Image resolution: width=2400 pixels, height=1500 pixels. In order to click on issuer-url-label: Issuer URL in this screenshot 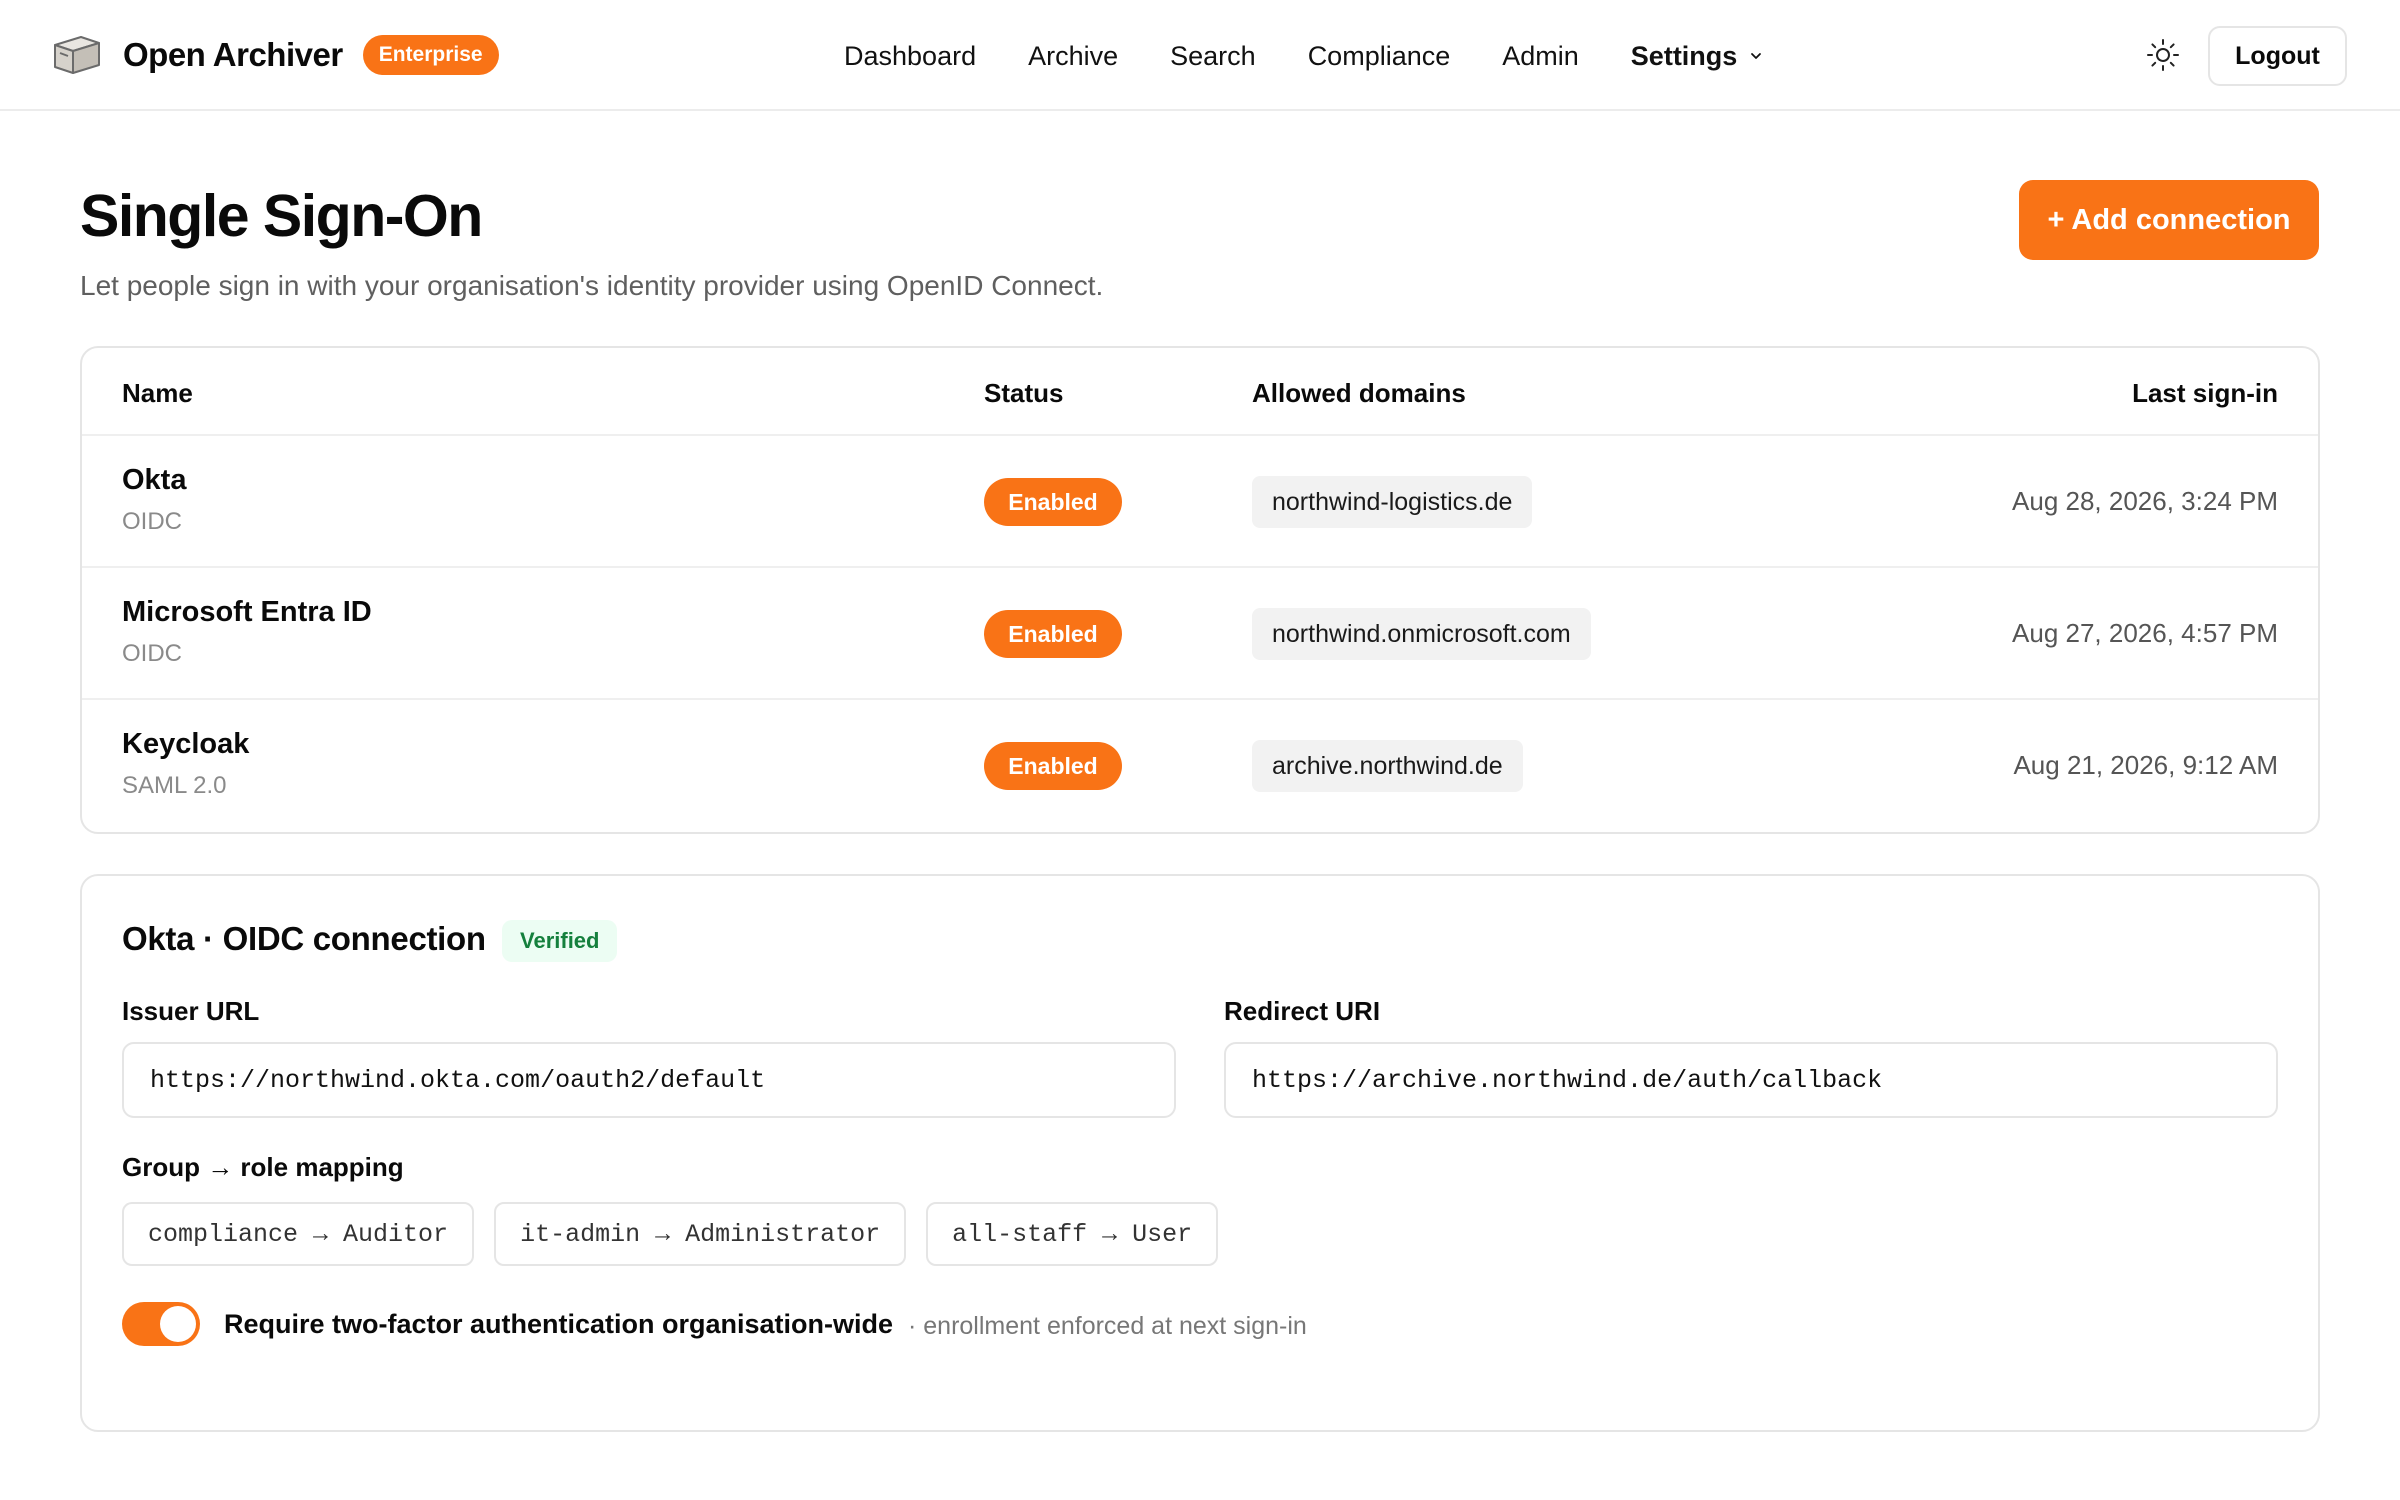, I will do `click(191, 1011)`.